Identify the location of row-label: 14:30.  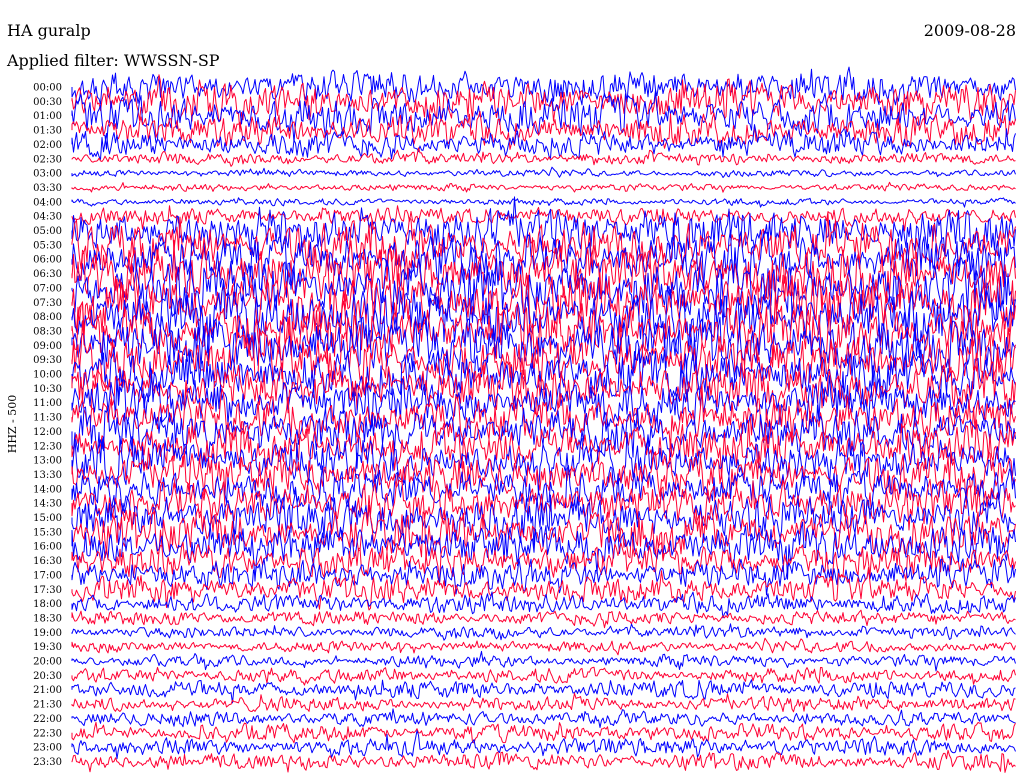
(47, 504).